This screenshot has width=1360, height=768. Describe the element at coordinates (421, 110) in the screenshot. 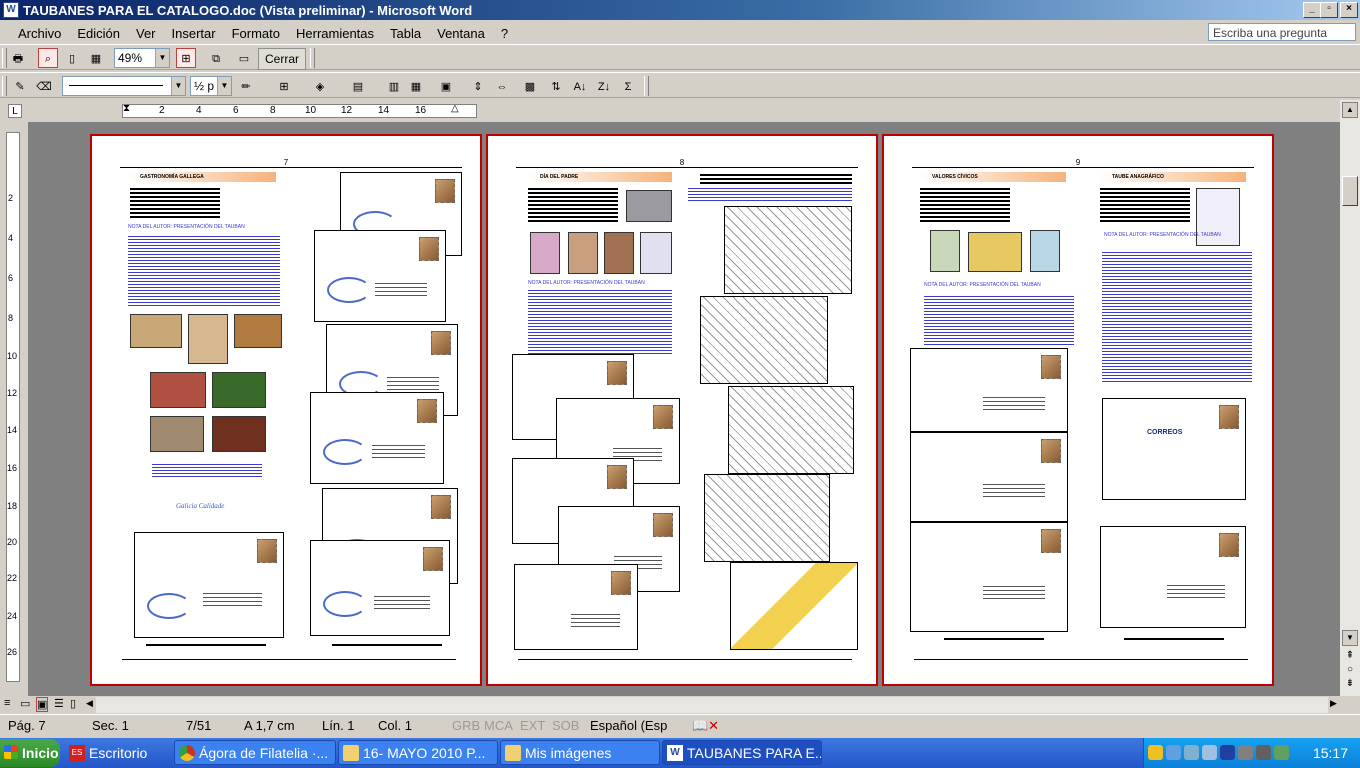

I see `ruler-tick: 16` at that location.